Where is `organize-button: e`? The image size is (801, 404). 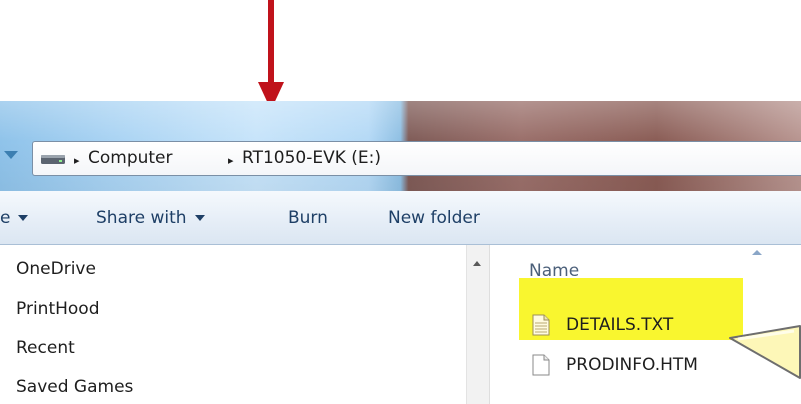 organize-button: e is located at coordinates (14, 218).